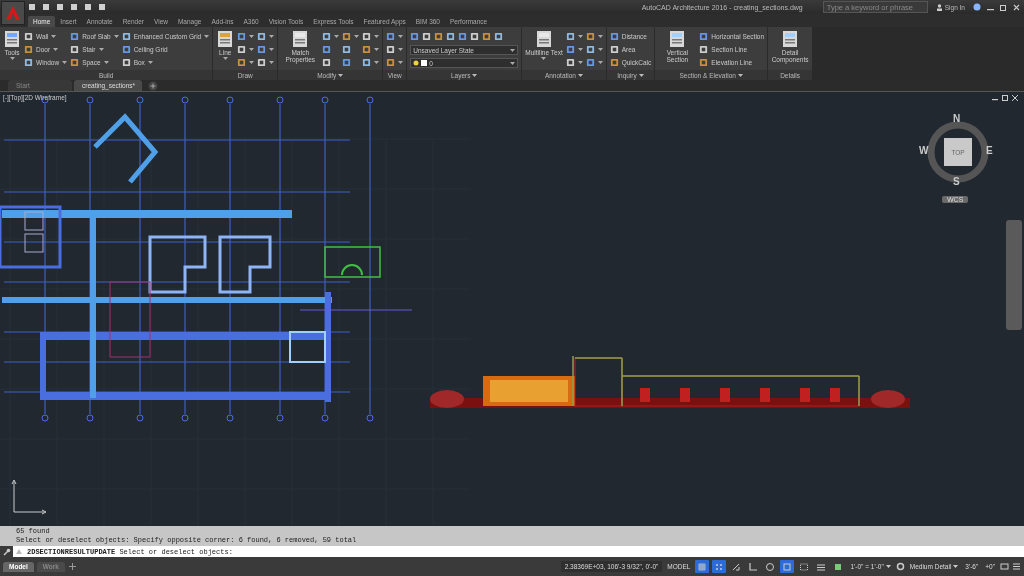 The height and width of the screenshot is (576, 1024). Describe the element at coordinates (702, 566) in the screenshot. I see `grid-toggle` at that location.